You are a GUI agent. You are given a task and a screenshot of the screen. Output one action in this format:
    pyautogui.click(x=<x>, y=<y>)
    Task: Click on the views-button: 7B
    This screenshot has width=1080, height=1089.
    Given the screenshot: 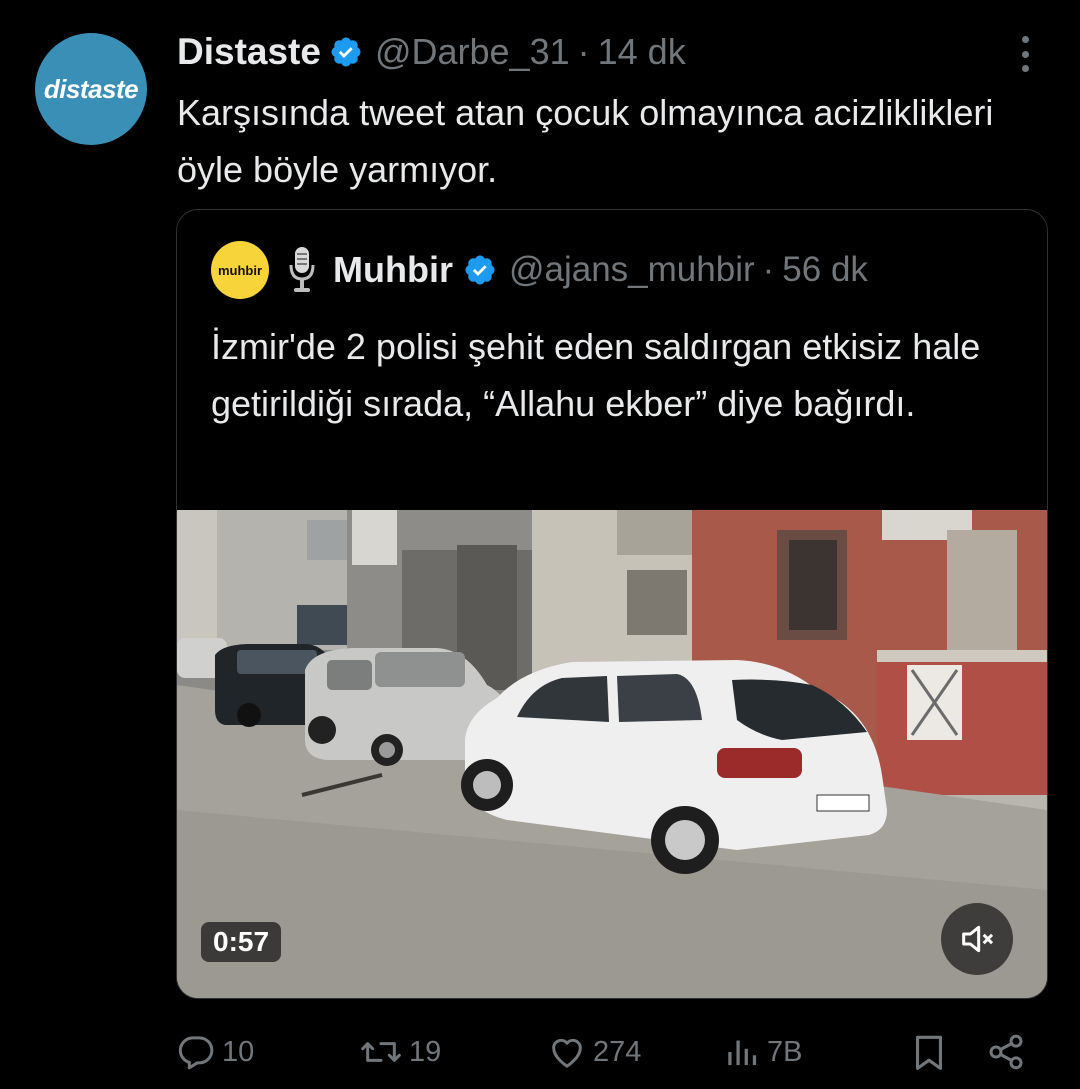 What is the action you would take?
    pyautogui.click(x=763, y=1052)
    